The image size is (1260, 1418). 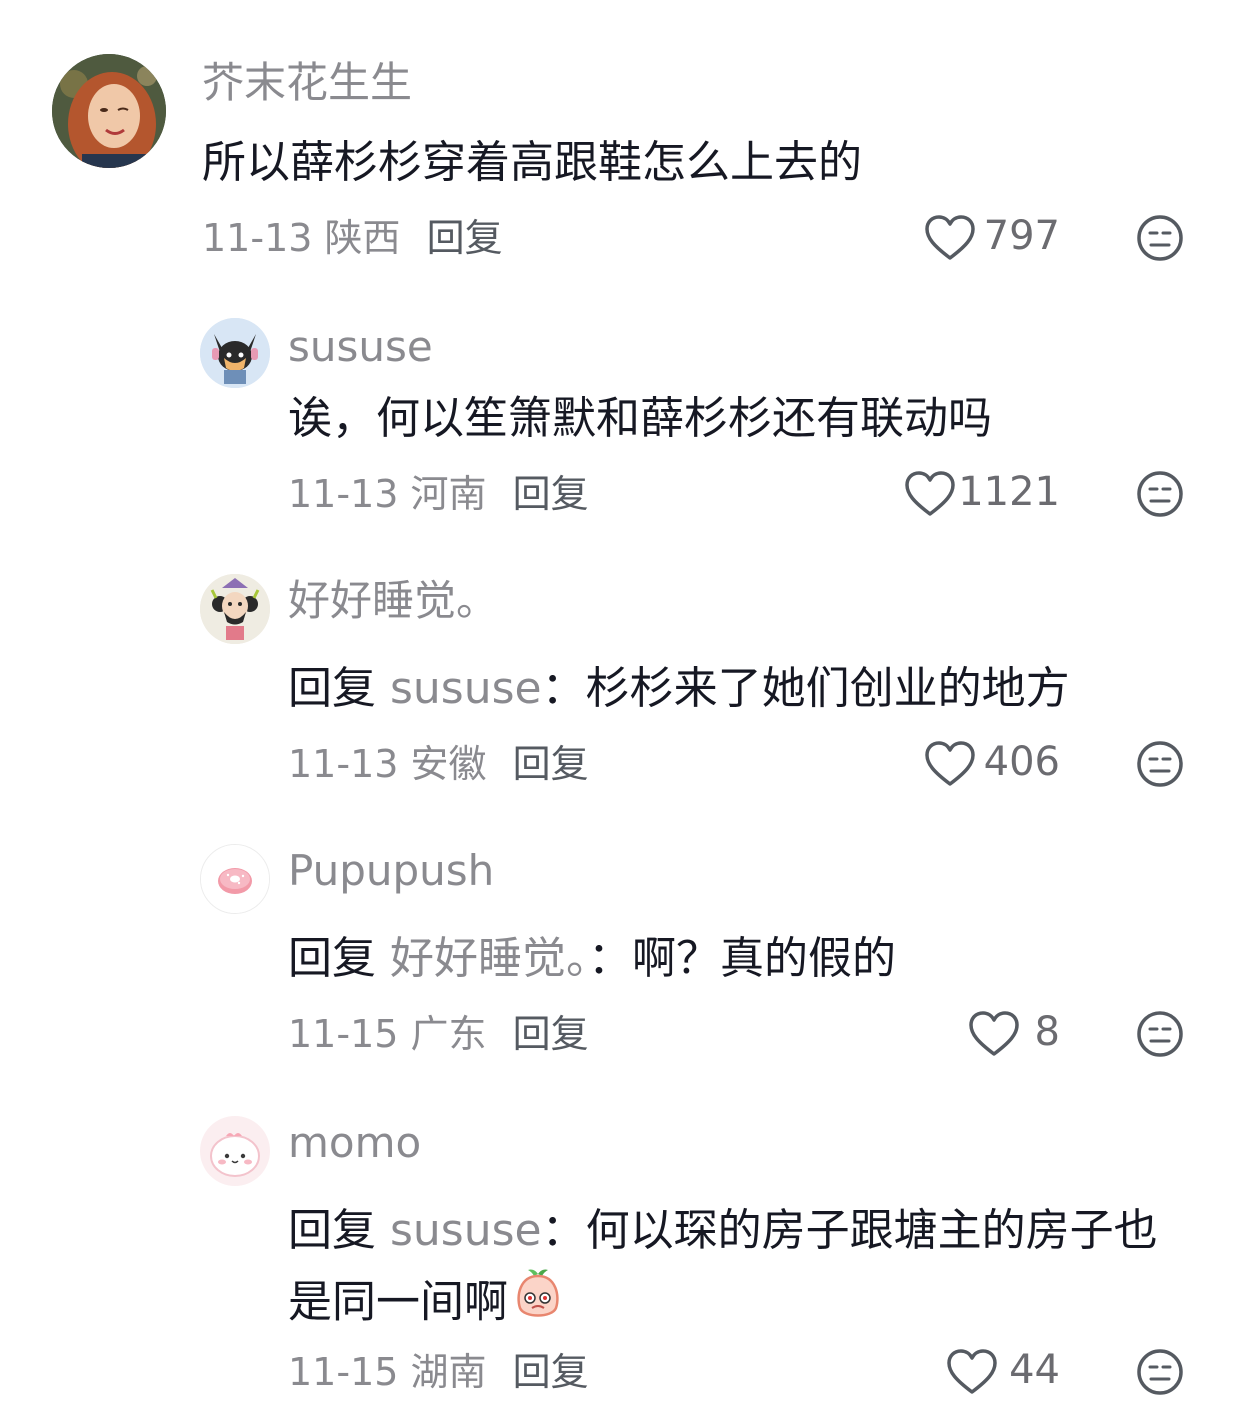 What do you see at coordinates (764, 958) in the screenshot?
I see `reply-content: 啊？真的假的` at bounding box center [764, 958].